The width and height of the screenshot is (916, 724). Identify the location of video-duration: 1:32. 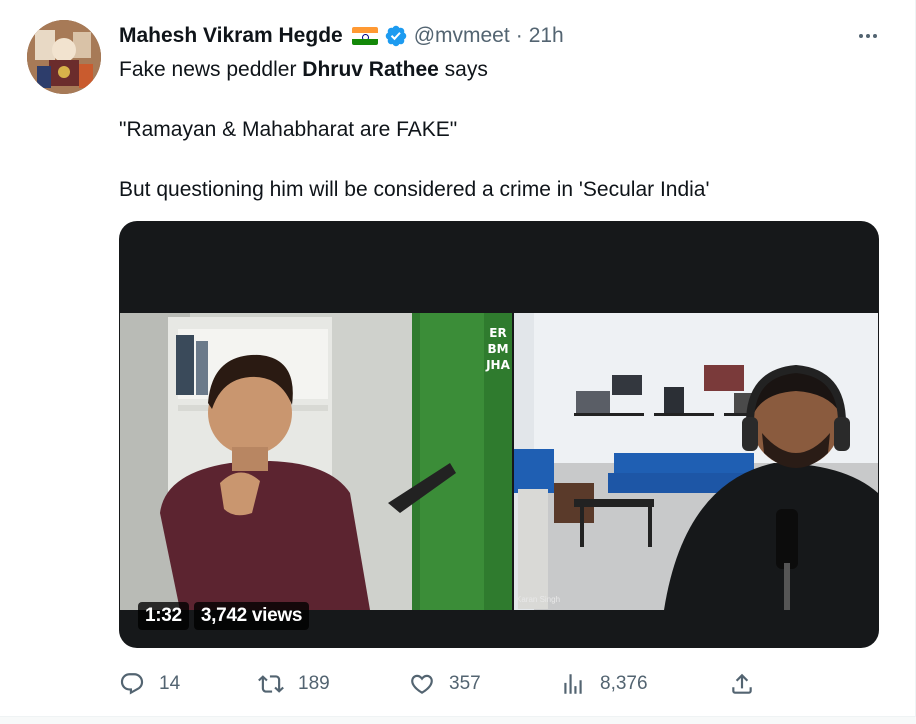
(163, 616).